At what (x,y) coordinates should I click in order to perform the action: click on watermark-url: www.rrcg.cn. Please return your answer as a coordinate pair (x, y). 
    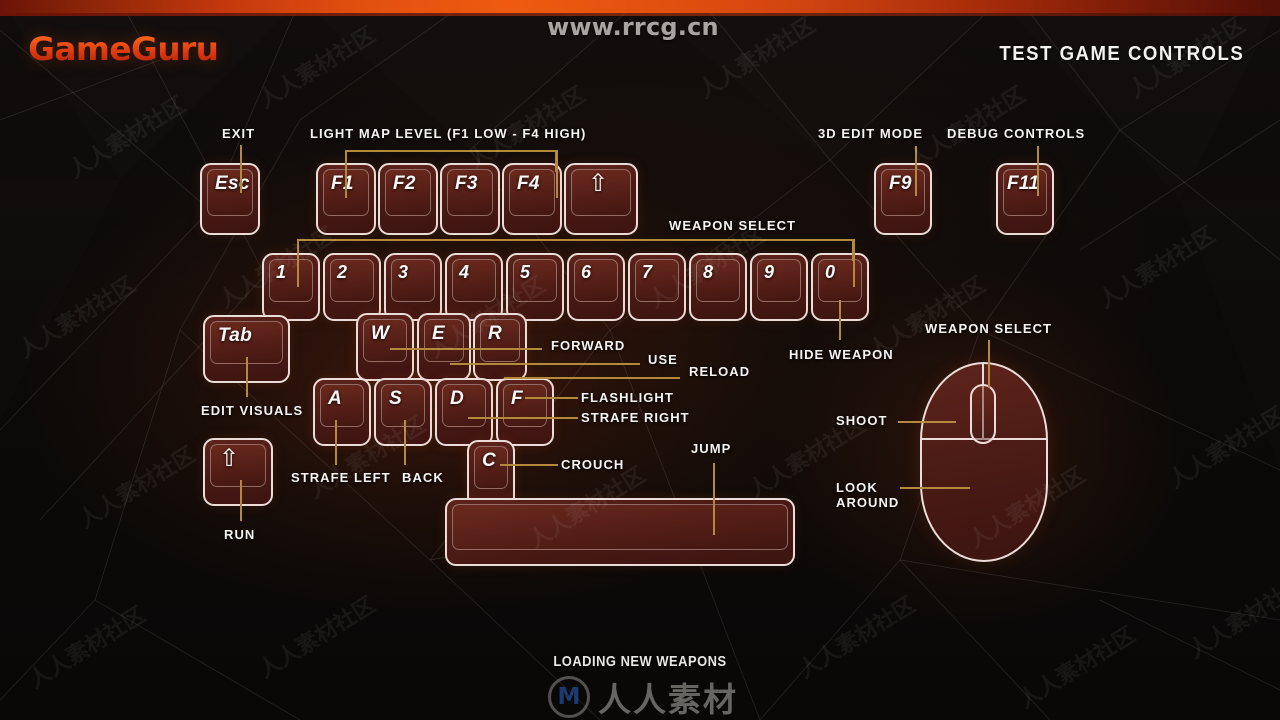
    Looking at the image, I should click on (633, 27).